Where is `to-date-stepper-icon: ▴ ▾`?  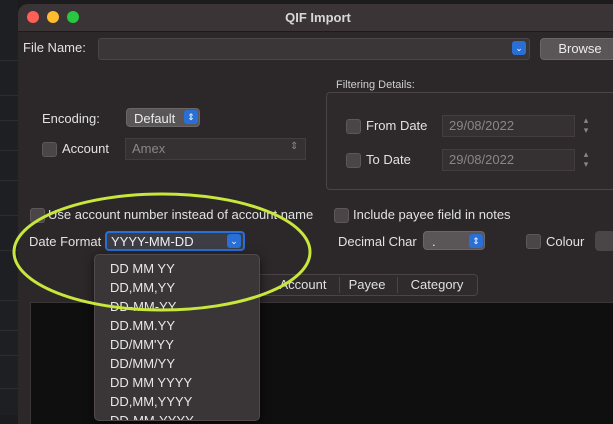 to-date-stepper-icon: ▴ ▾ is located at coordinates (586, 160).